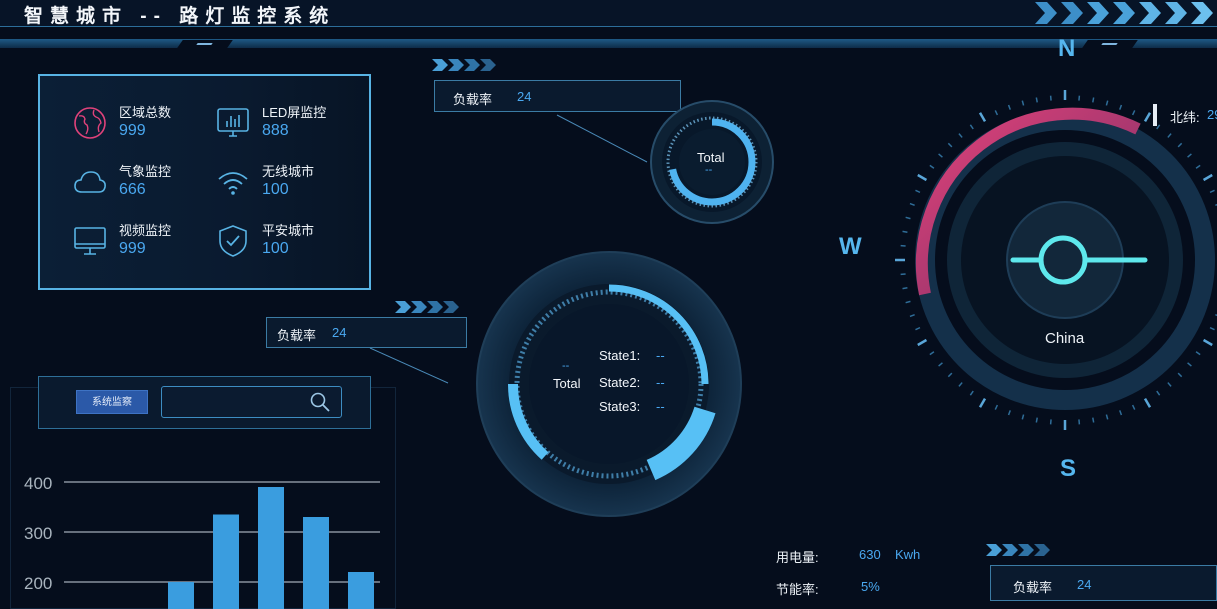 This screenshot has height=609, width=1217. What do you see at coordinates (291, 127) in the screenshot?
I see `stat-led-monitor: LED屏监控 888` at bounding box center [291, 127].